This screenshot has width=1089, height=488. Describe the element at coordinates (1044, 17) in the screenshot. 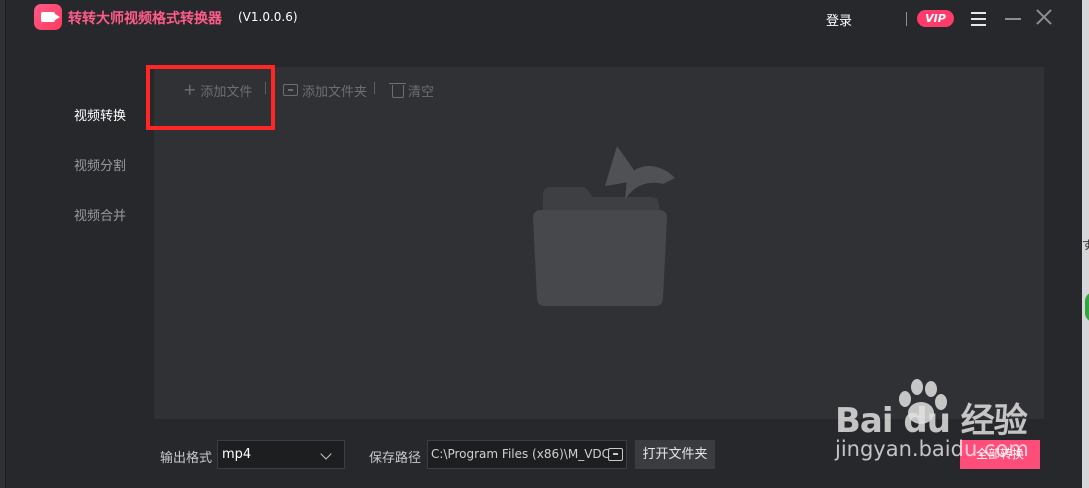

I see `close-icon` at that location.